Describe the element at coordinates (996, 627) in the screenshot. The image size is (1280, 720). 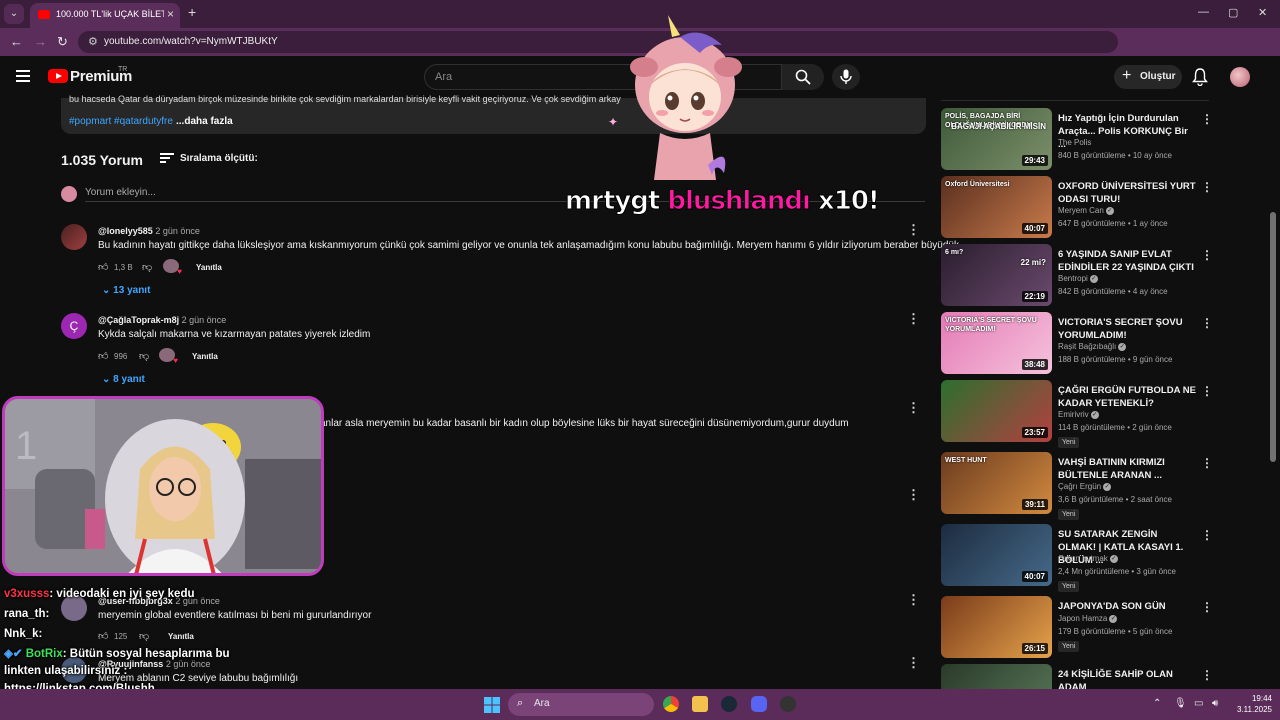
I see `video-thumbnail: 26:15` at that location.